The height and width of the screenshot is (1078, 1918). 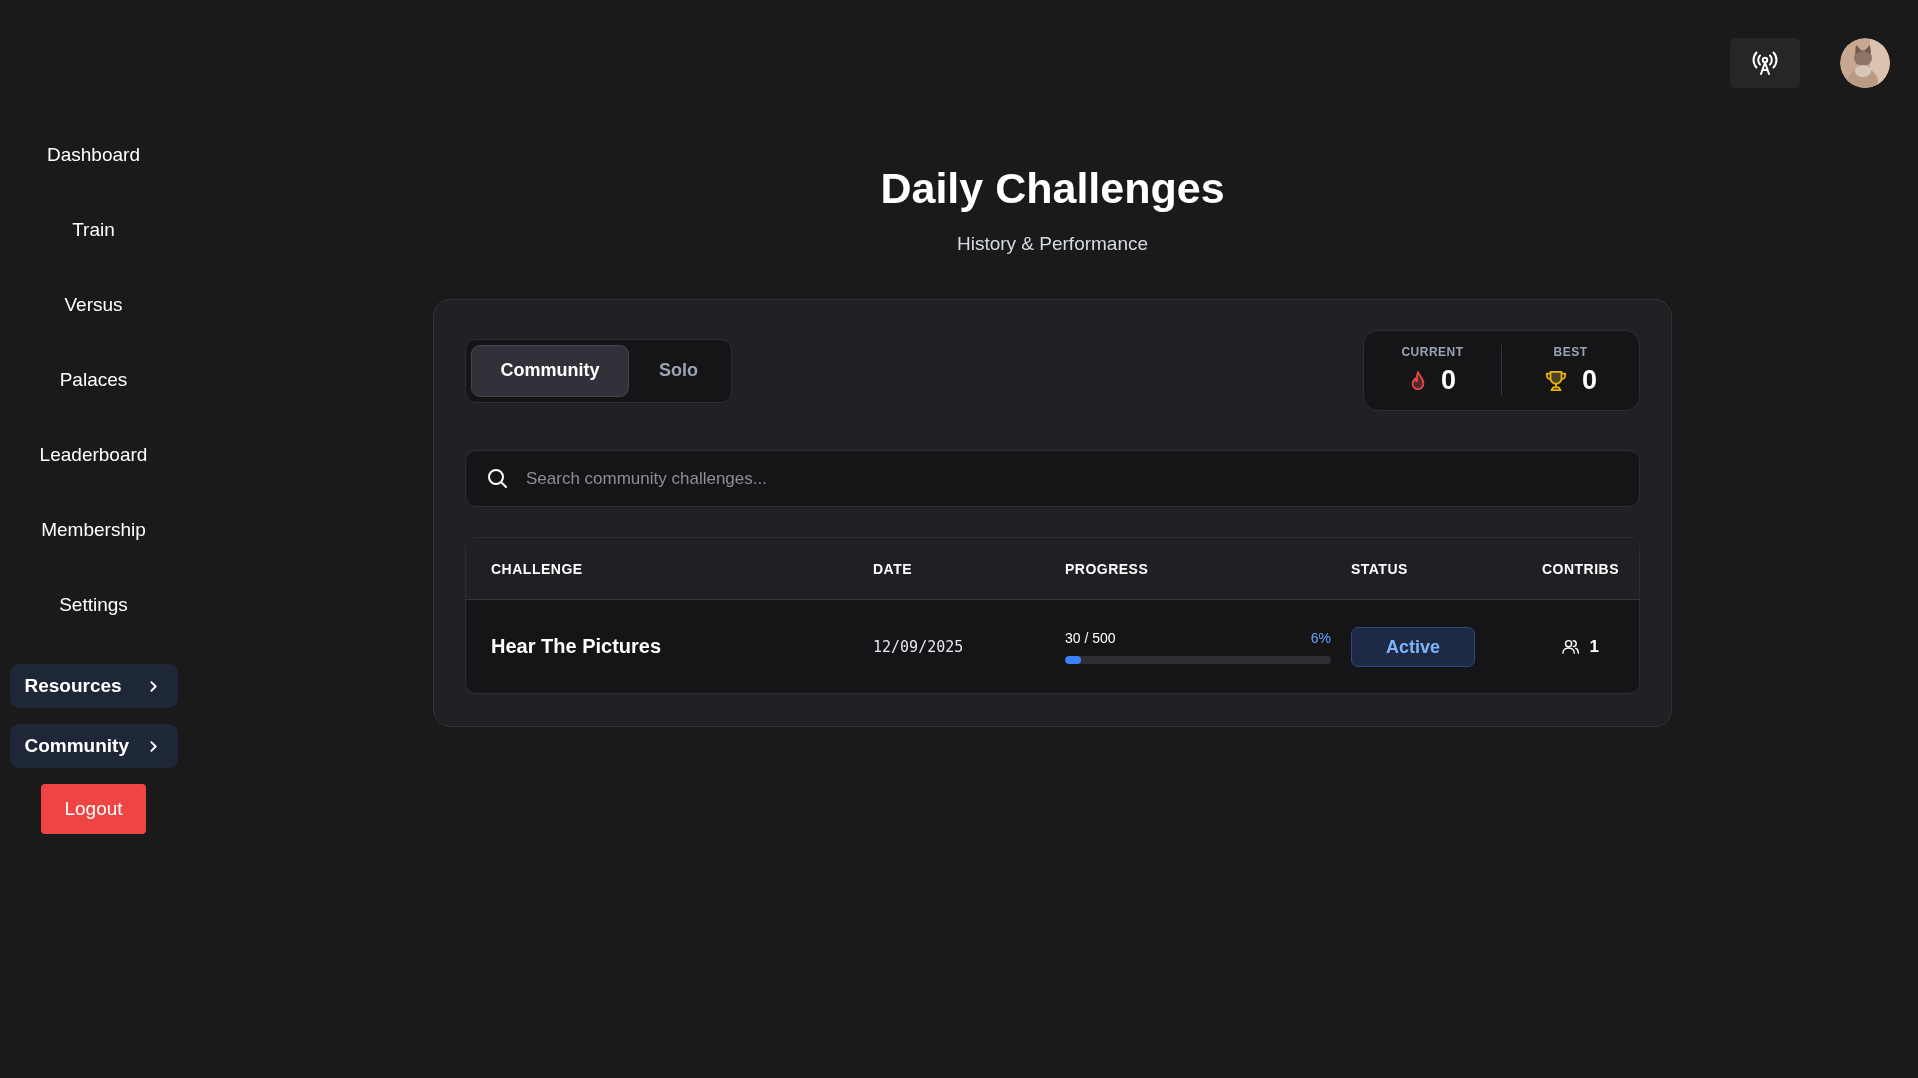 I want to click on antenna-icon, so click(x=1765, y=63).